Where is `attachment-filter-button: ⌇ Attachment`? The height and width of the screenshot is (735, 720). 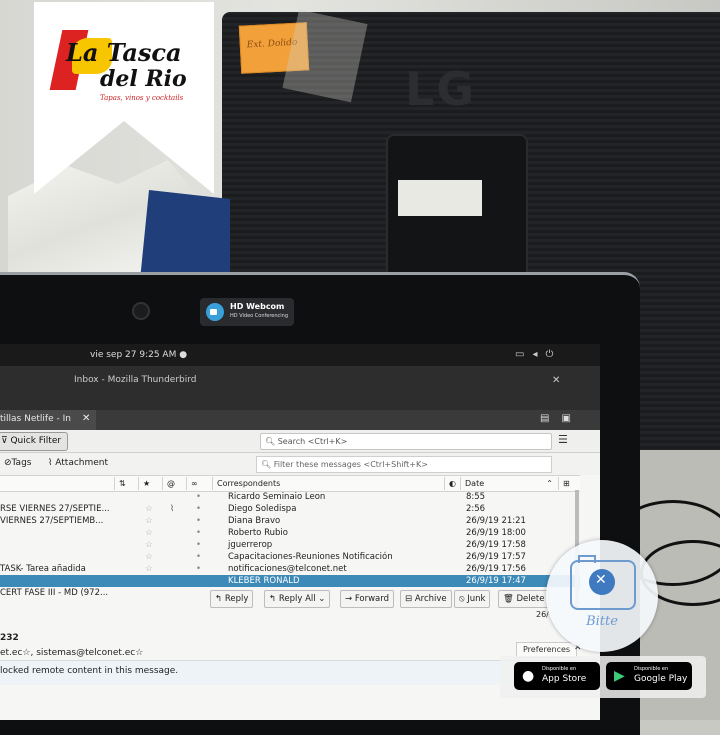 attachment-filter-button: ⌇ Attachment is located at coordinates (78, 463).